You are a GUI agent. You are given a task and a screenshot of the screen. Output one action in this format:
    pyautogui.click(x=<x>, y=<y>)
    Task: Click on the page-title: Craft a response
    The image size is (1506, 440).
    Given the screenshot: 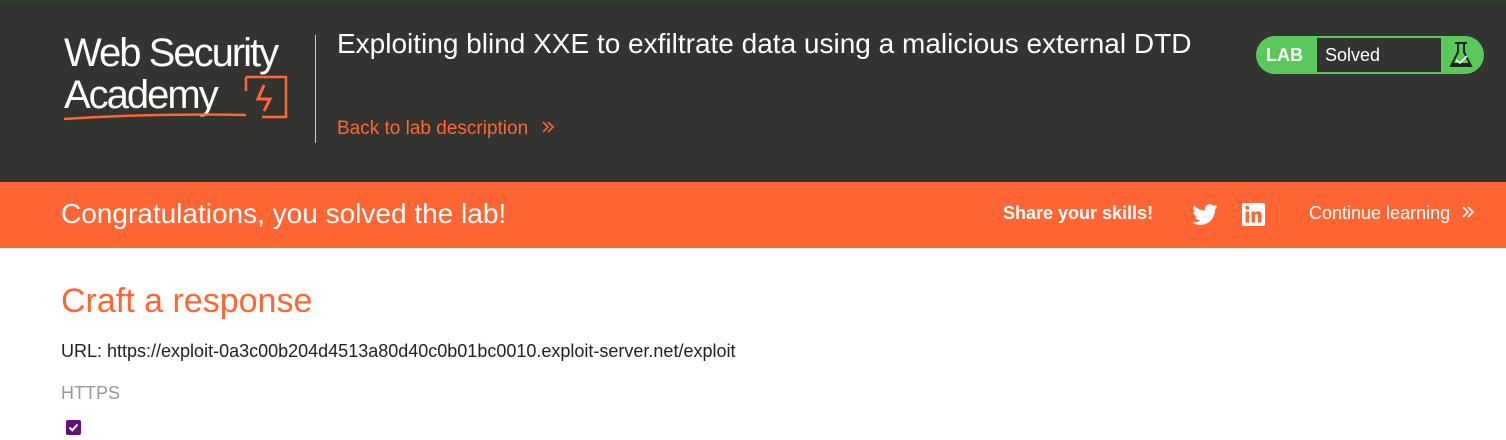 What is the action you would take?
    pyautogui.click(x=187, y=301)
    